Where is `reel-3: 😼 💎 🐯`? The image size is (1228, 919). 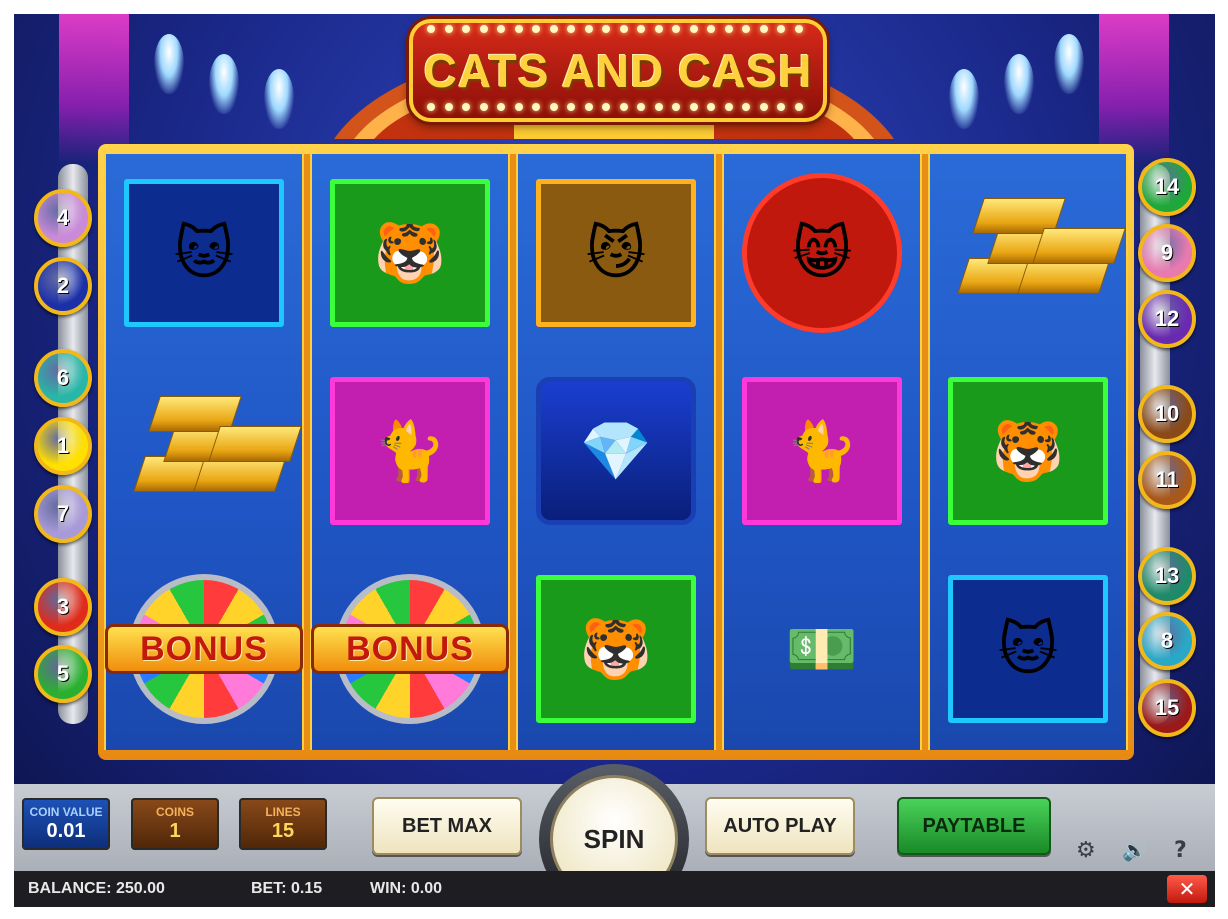
reel-3: 😼 💎 🐯 is located at coordinates (616, 452).